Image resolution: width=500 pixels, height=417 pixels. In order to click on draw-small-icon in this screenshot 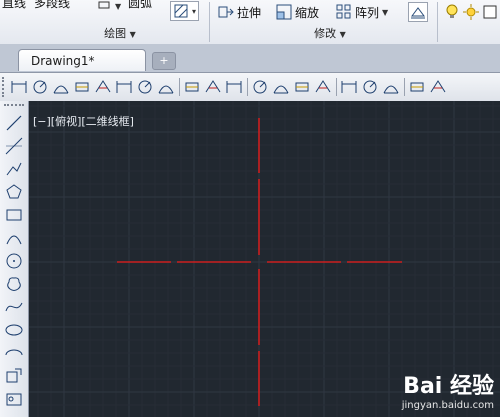, I will do `click(104, 7)`.